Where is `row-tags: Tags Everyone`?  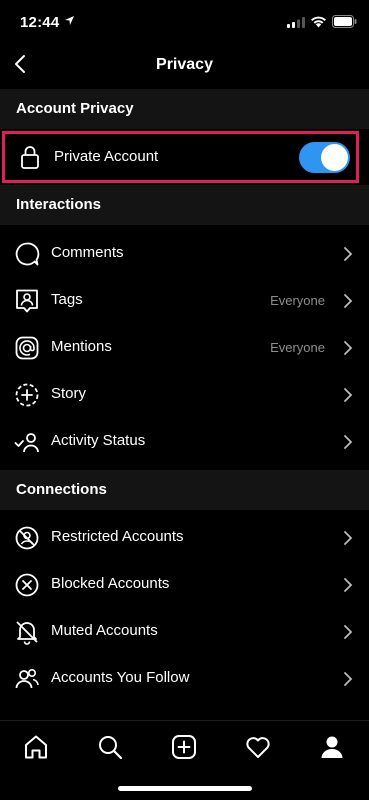 row-tags: Tags Everyone is located at coordinates (184, 300).